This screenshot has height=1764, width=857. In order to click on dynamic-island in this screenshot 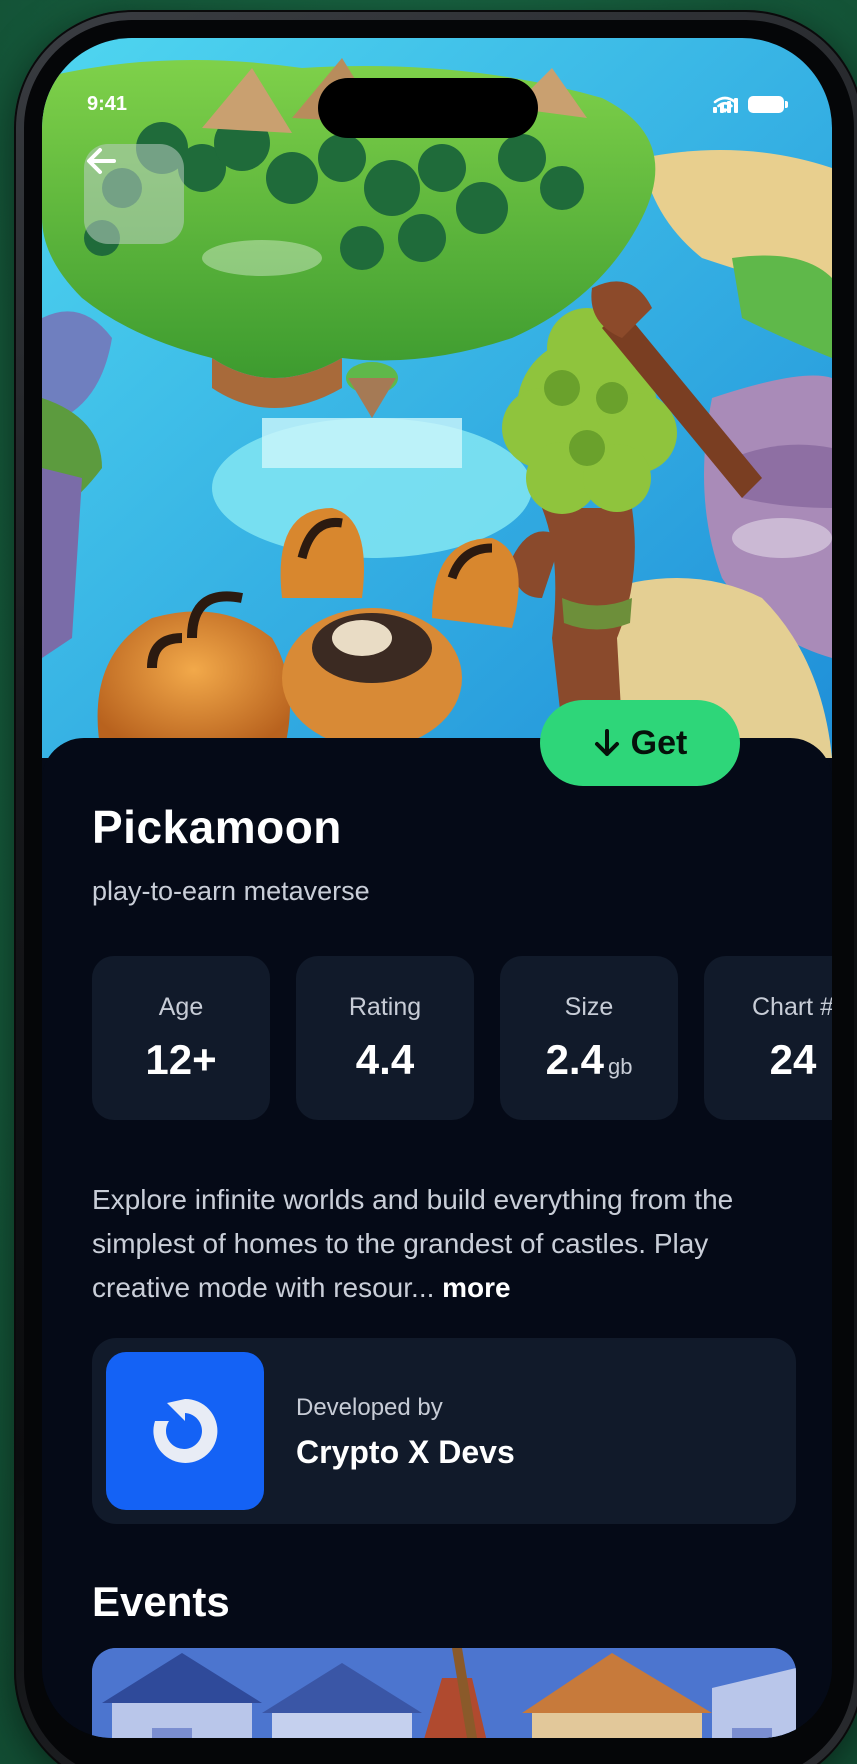, I will do `click(428, 108)`.